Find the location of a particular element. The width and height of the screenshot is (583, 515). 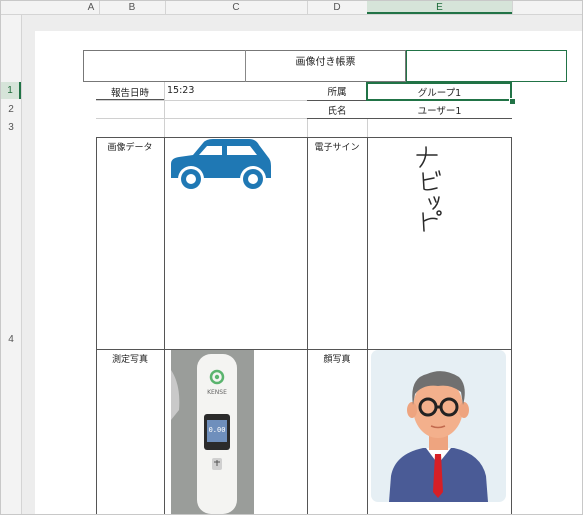

person-avatar is located at coordinates (438, 426).